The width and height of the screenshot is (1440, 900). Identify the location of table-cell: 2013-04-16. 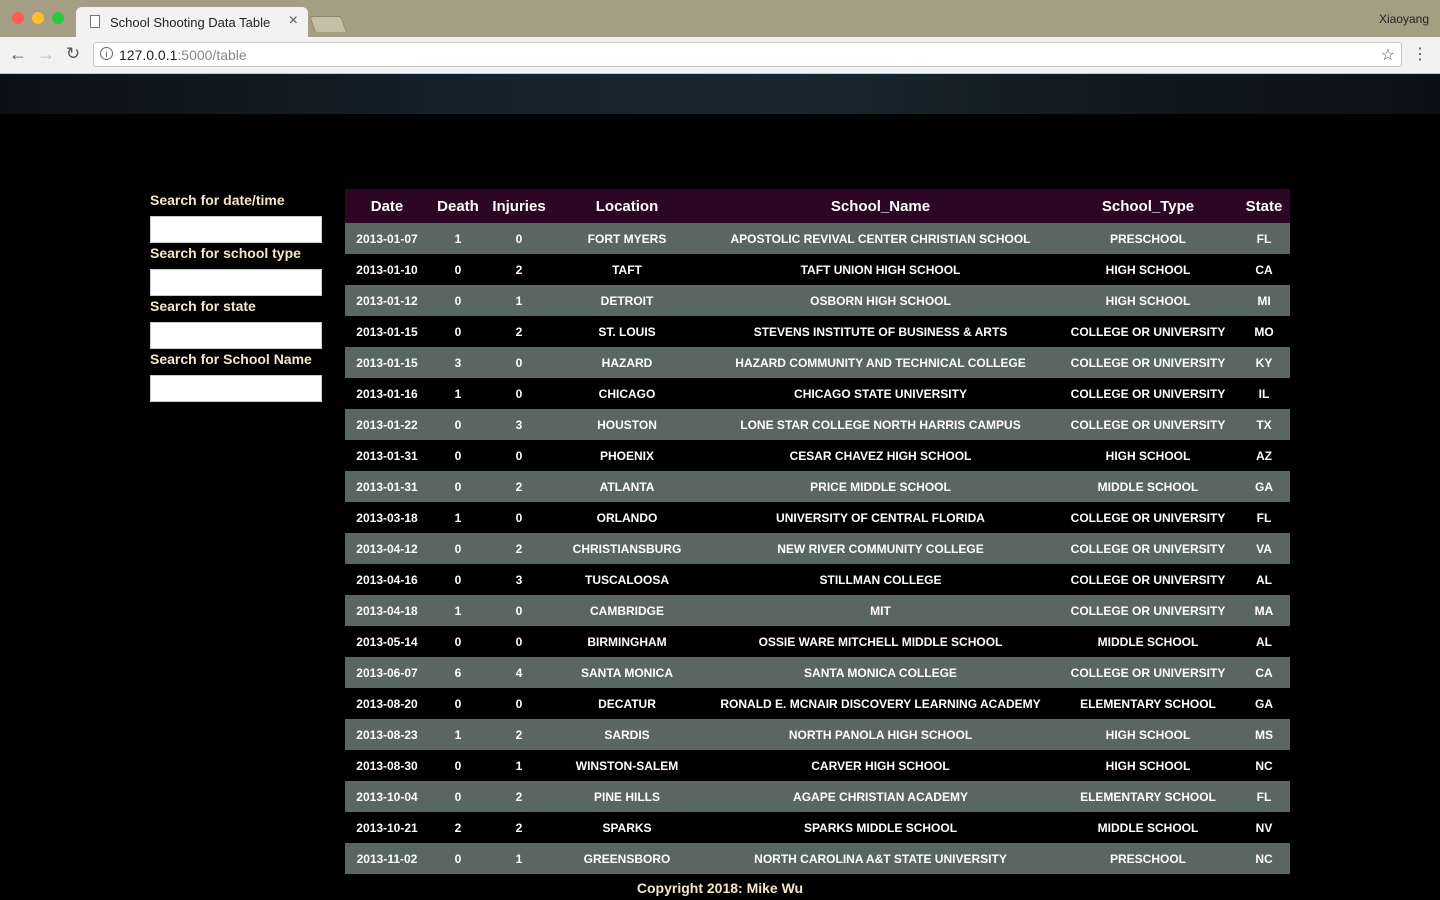
(387, 579).